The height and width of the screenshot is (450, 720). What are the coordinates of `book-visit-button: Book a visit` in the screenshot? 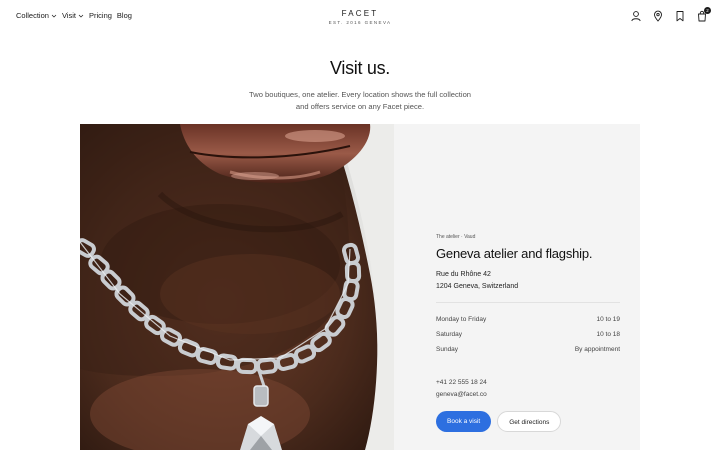 It's located at (464, 421).